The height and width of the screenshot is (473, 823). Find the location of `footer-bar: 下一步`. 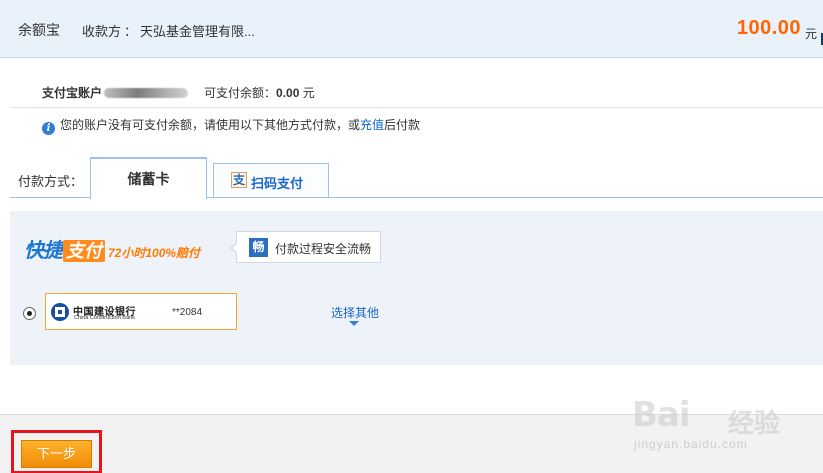

footer-bar: 下一步 is located at coordinates (411, 443).